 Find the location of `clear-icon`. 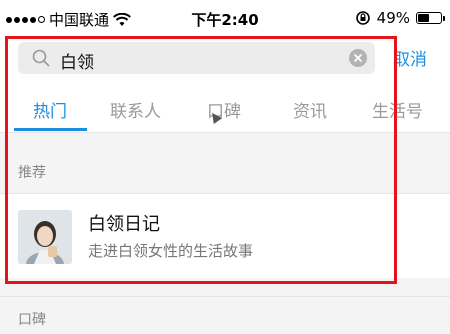

clear-icon is located at coordinates (358, 58).